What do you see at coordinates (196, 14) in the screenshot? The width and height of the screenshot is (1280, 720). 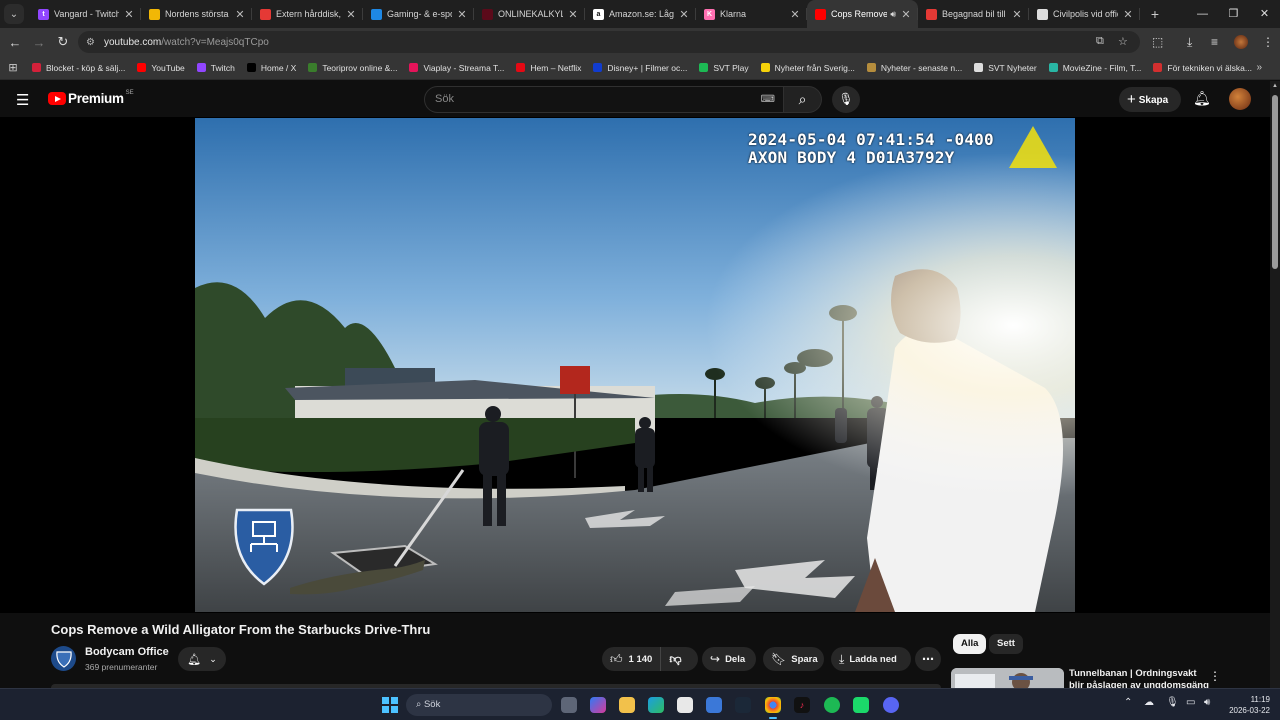 I see `browser-tab: Nordens största e ✕` at bounding box center [196, 14].